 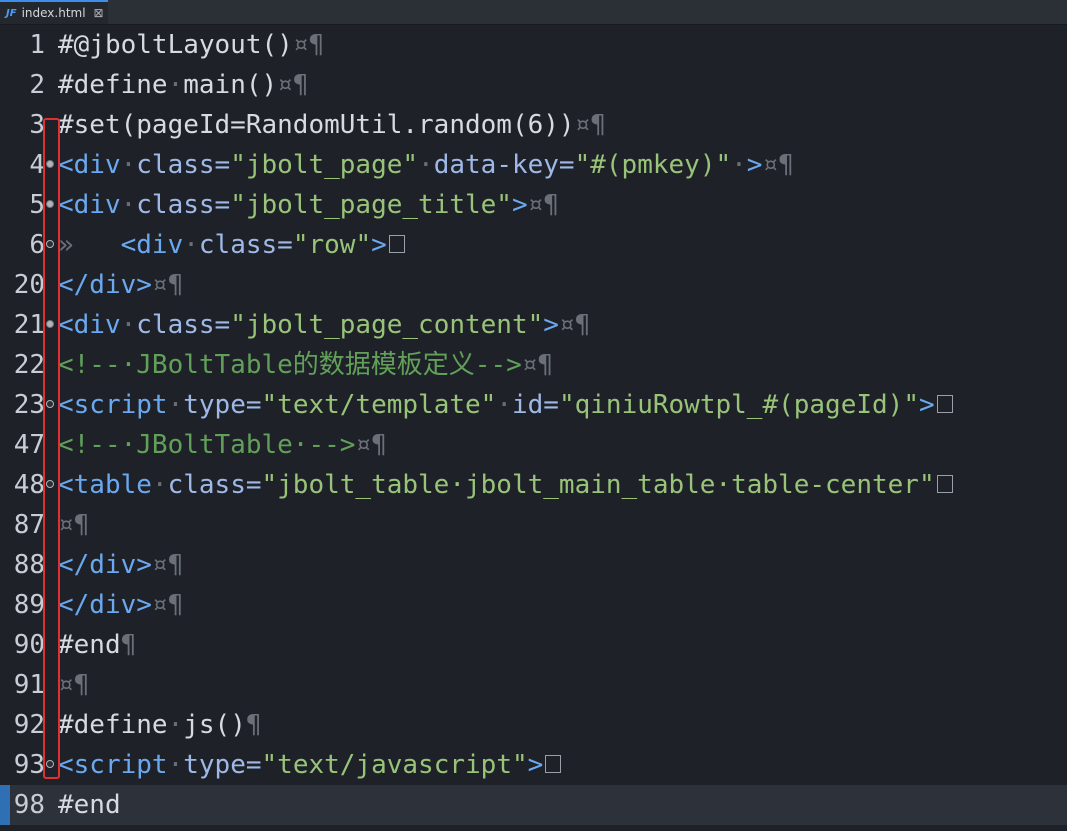 I want to click on line-number: 6, so click(x=37, y=245).